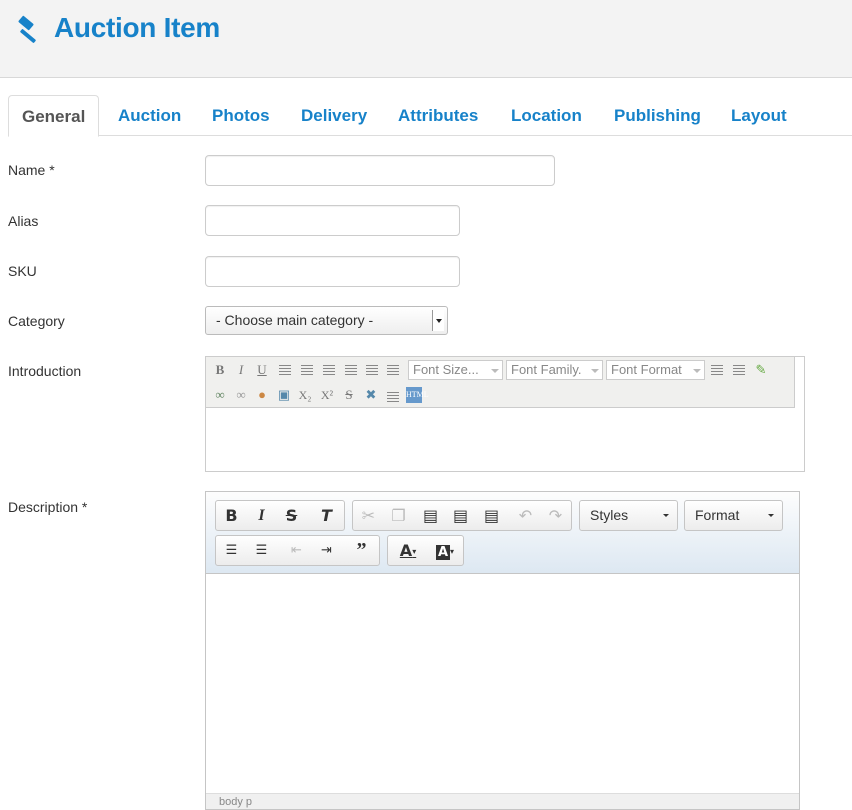  Describe the element at coordinates (393, 370) in the screenshot. I see `unordered-list-icon` at that location.